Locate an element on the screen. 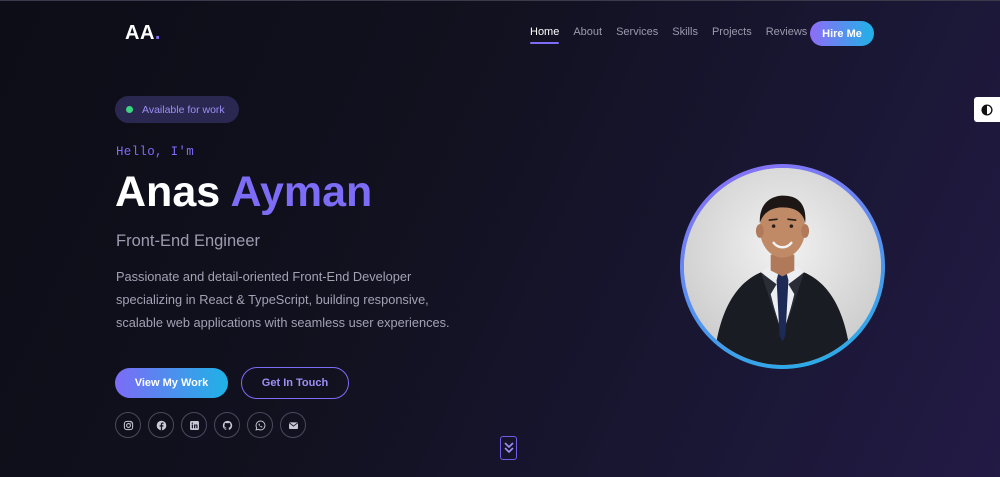 Image resolution: width=1000 pixels, height=477 pixels. github-link is located at coordinates (227, 425).